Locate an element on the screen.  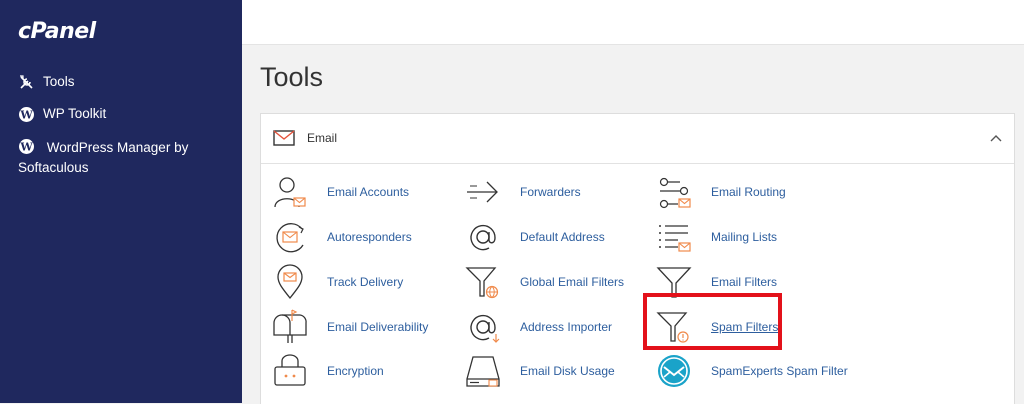
tool-track-delivery: Track Delivery is located at coordinates (337, 282).